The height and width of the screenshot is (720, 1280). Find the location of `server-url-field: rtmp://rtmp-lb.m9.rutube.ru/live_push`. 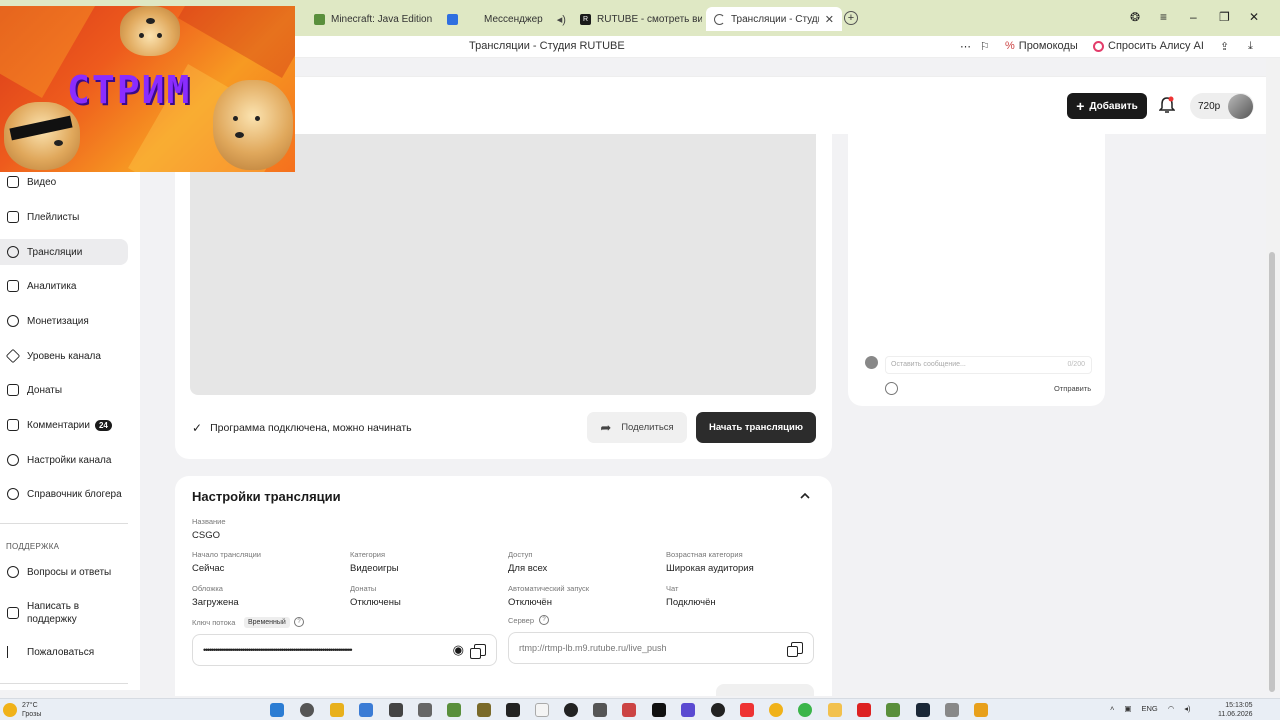

server-url-field: rtmp://rtmp-lb.m9.rutube.ru/live_push is located at coordinates (661, 648).